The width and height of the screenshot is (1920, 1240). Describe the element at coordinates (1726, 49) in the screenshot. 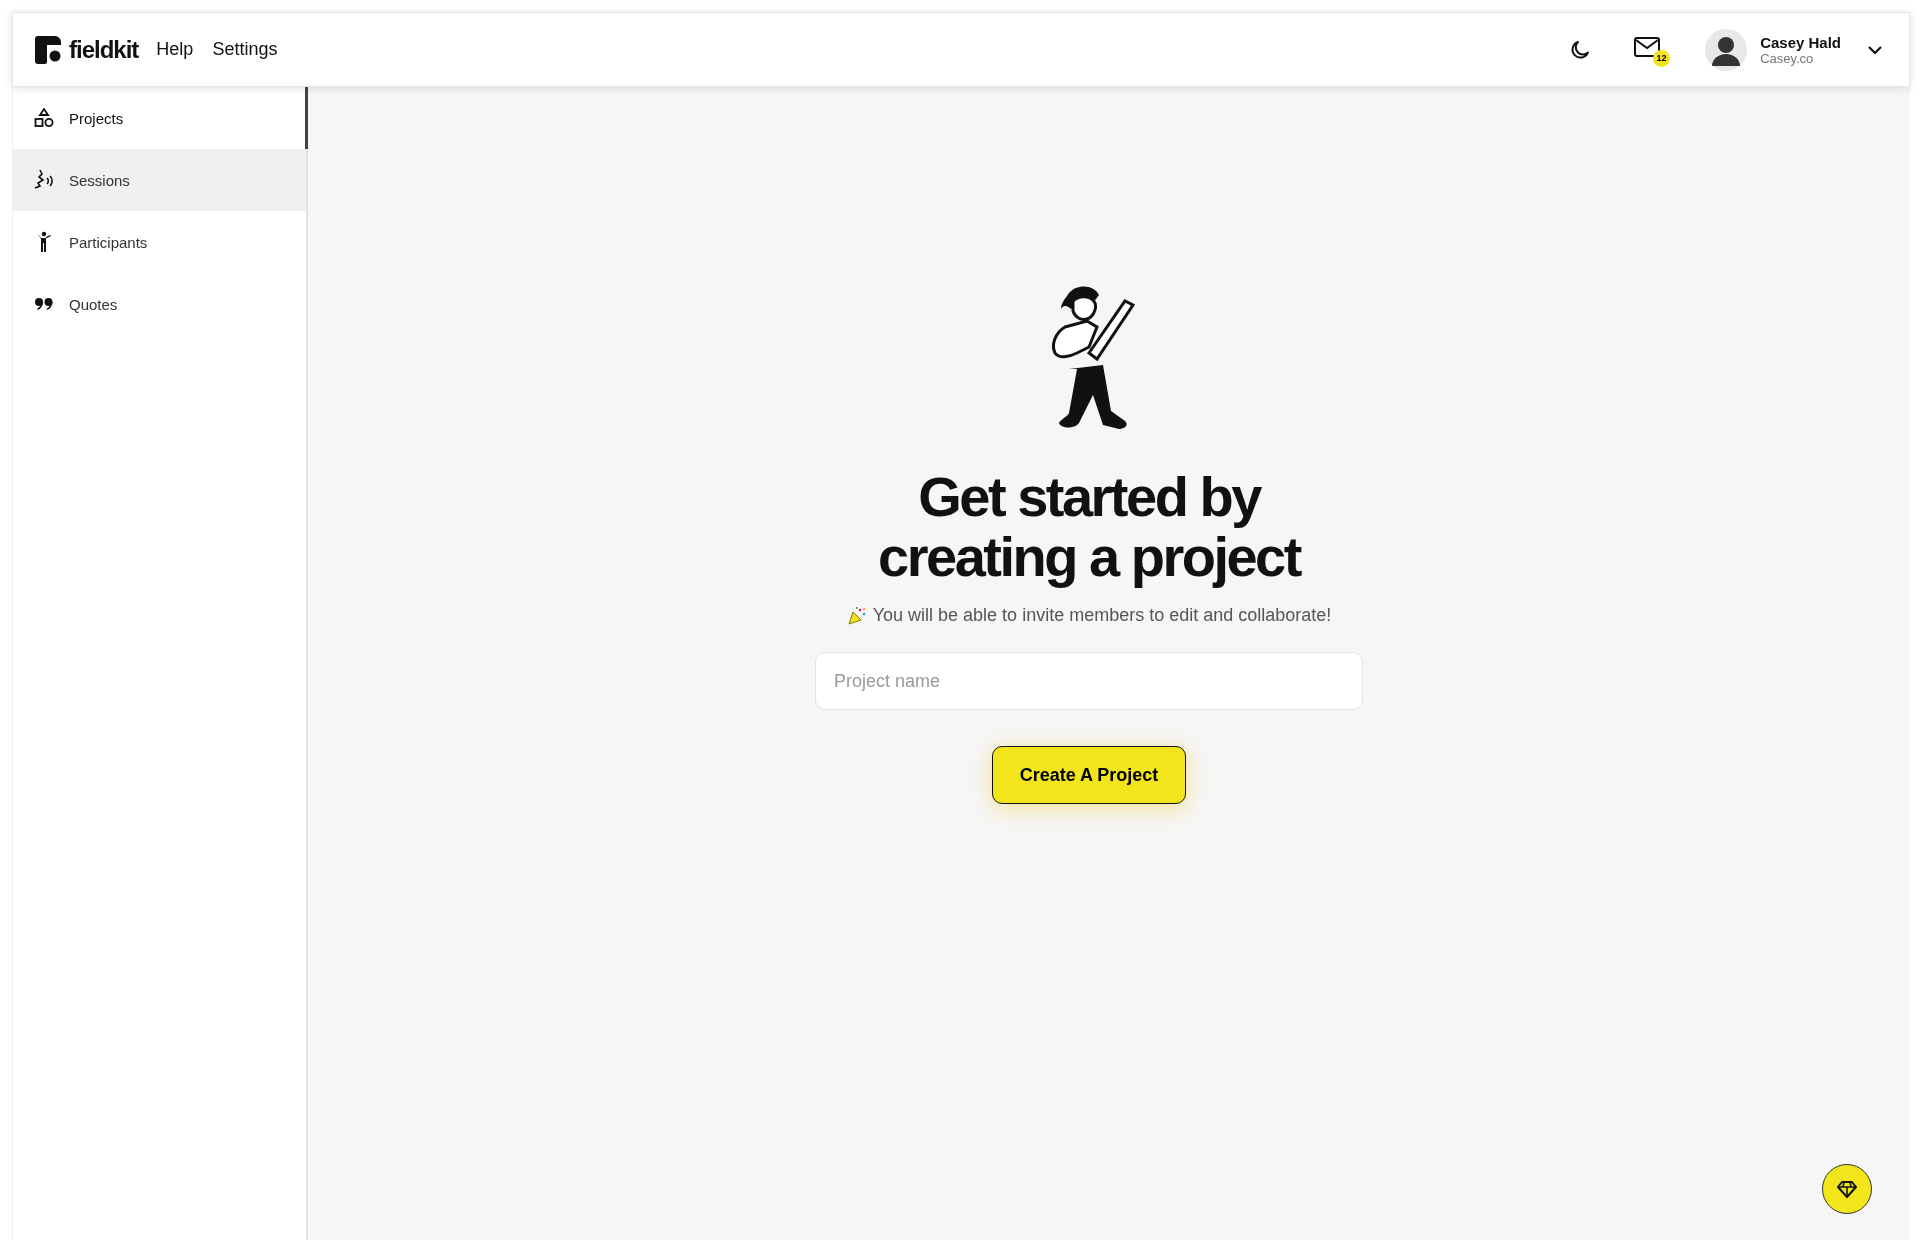

I see `avatar-icon` at that location.